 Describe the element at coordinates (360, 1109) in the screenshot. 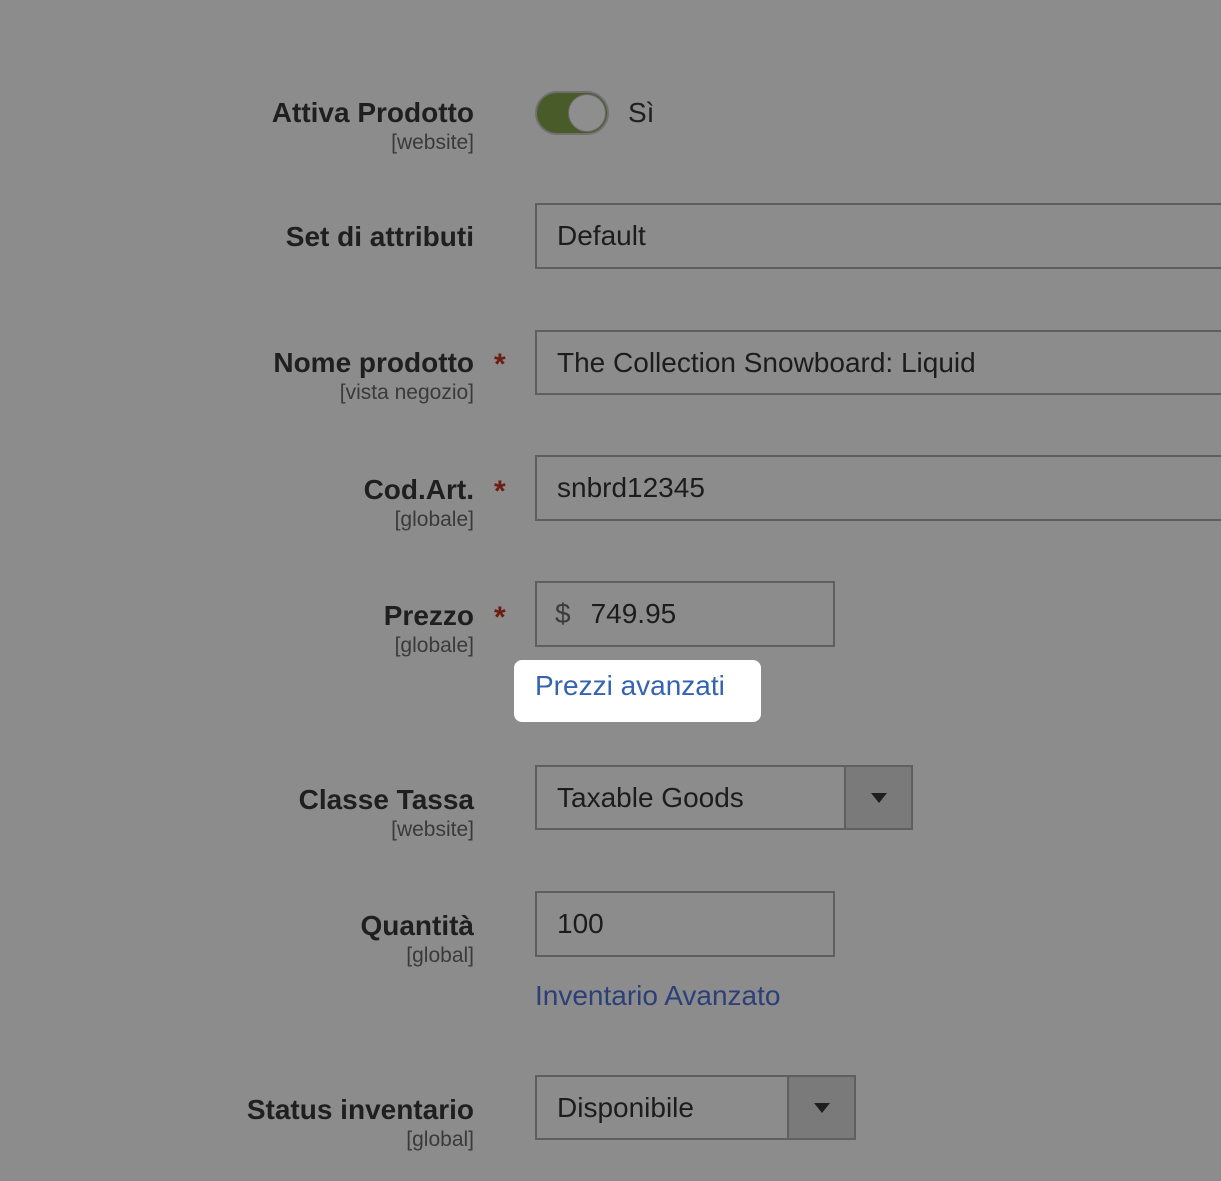

I see `stock-status-label: Status inventario` at that location.